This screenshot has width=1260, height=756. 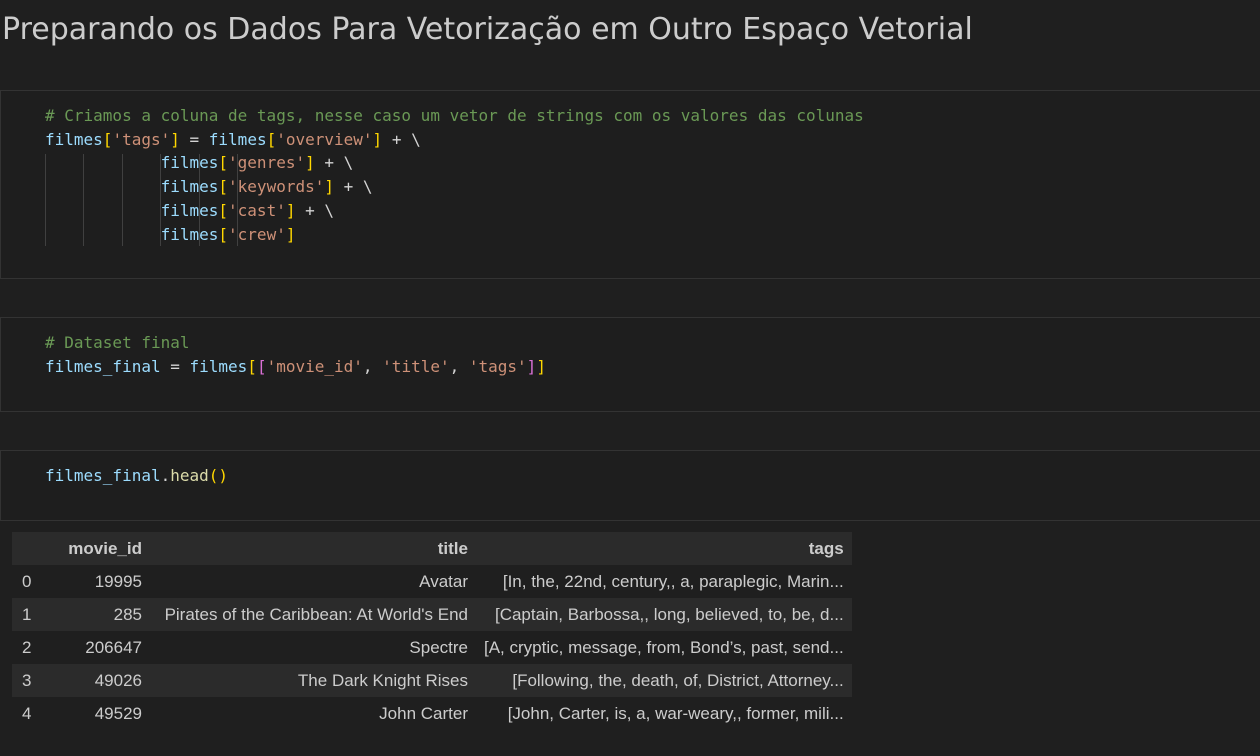 I want to click on cell-title: Avatar, so click(x=443, y=581).